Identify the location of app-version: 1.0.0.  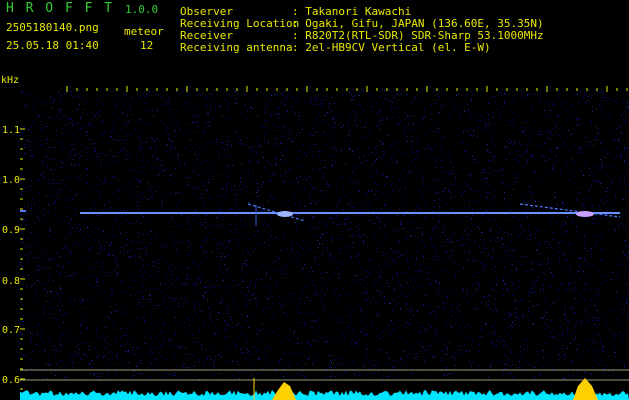
(142, 9).